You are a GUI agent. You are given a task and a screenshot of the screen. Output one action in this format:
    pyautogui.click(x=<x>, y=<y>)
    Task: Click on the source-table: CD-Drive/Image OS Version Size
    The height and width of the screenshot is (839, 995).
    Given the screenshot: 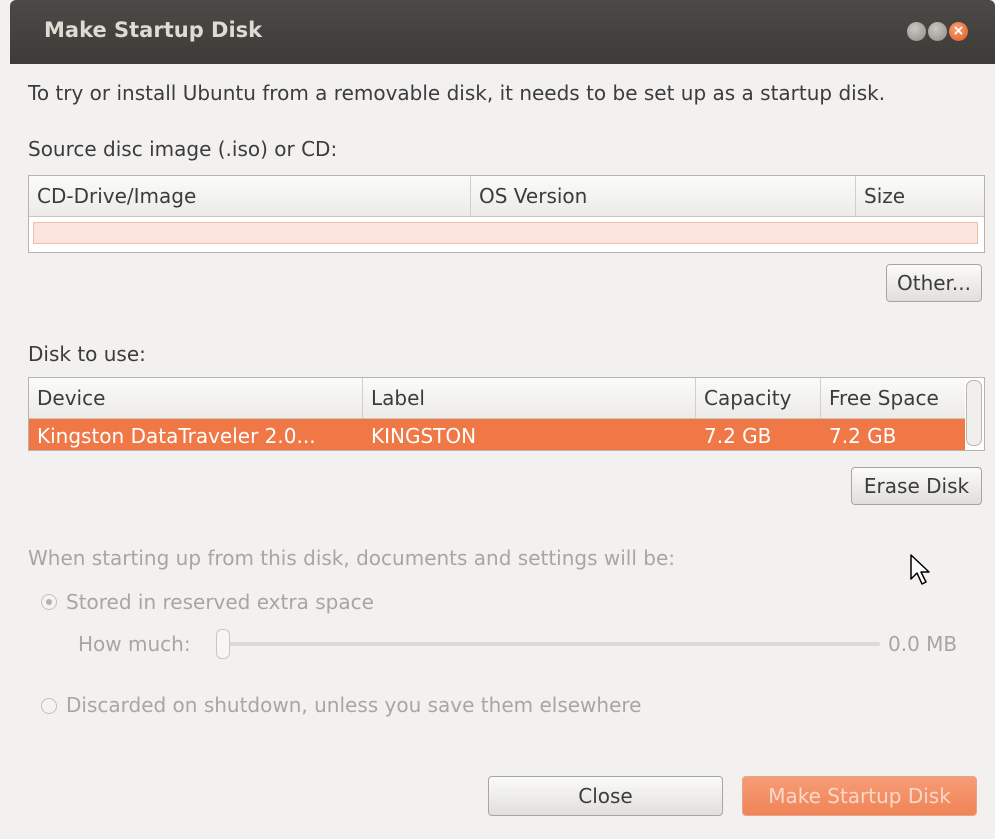 What is the action you would take?
    pyautogui.click(x=506, y=214)
    